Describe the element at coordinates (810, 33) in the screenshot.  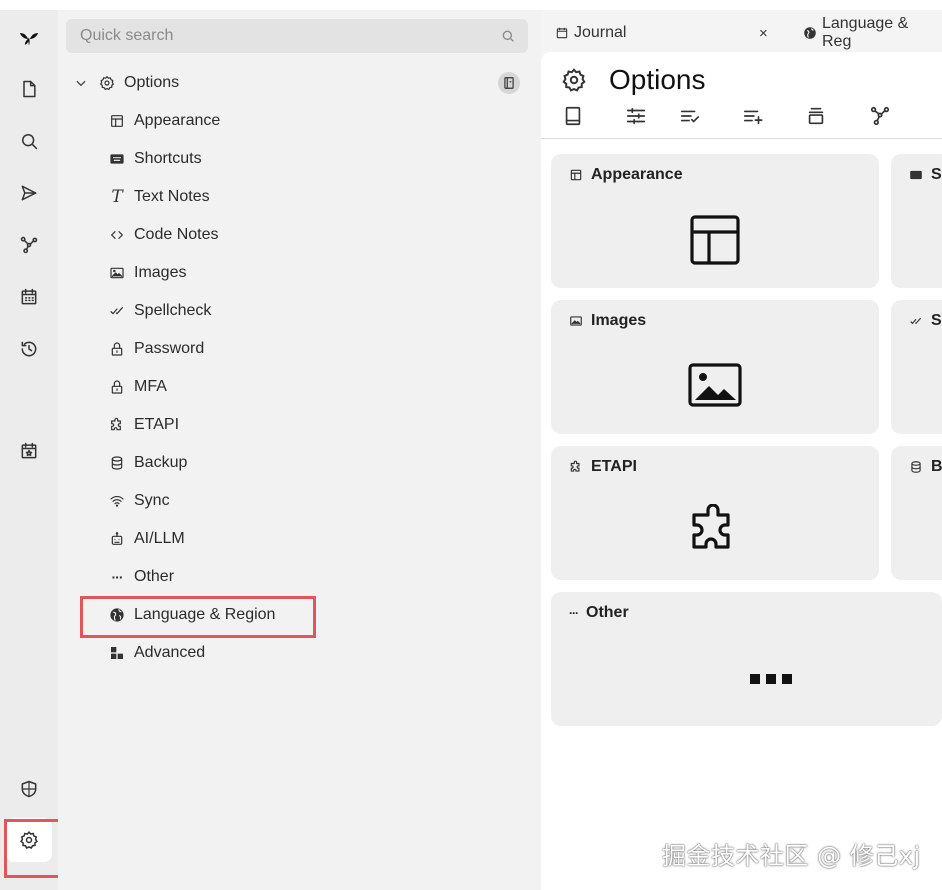
I see `globe-icon` at that location.